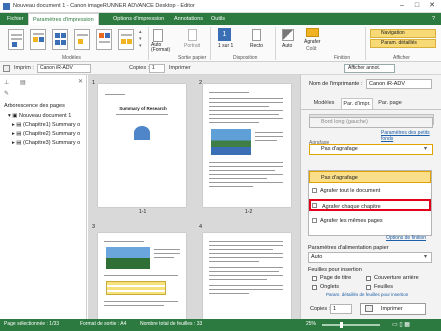 Image resolution: width=441 pixels, height=331 pixels. Describe the element at coordinates (136, 288) in the screenshot. I see `page3-table` at that location.